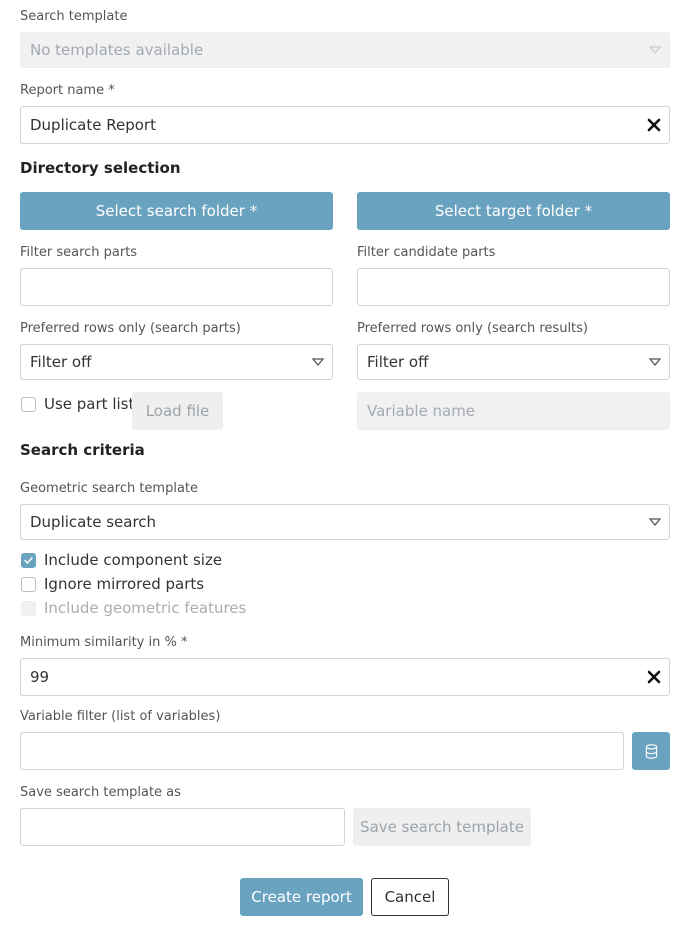 The height and width of the screenshot is (927, 687). What do you see at coordinates (442, 827) in the screenshot?
I see `save-search-template-button: Save search template` at bounding box center [442, 827].